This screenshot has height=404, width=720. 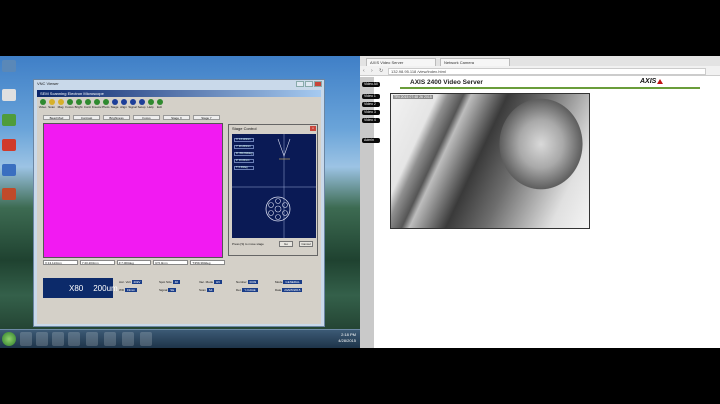 I want to click on toolbar-button: Freeze, so click(x=96, y=104).